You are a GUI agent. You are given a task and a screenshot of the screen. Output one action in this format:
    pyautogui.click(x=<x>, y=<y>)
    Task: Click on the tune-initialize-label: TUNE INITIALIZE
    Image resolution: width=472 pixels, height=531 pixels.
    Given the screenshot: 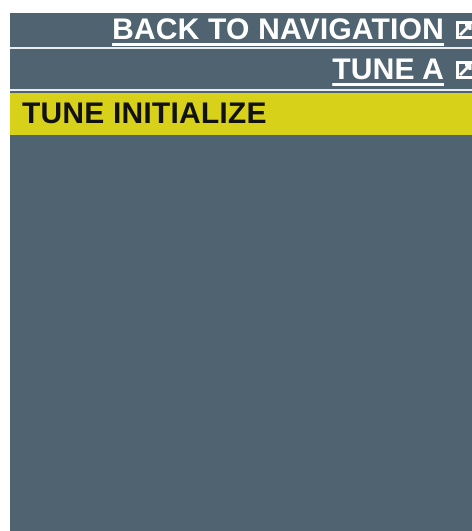 What is the action you would take?
    pyautogui.click(x=144, y=113)
    